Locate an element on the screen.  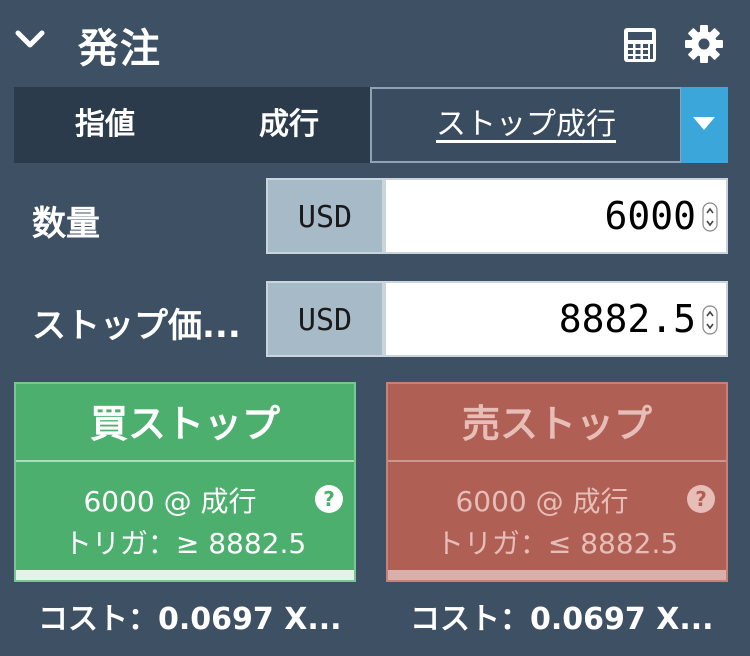
tab-stop-market: ストップ成行 is located at coordinates (526, 125).